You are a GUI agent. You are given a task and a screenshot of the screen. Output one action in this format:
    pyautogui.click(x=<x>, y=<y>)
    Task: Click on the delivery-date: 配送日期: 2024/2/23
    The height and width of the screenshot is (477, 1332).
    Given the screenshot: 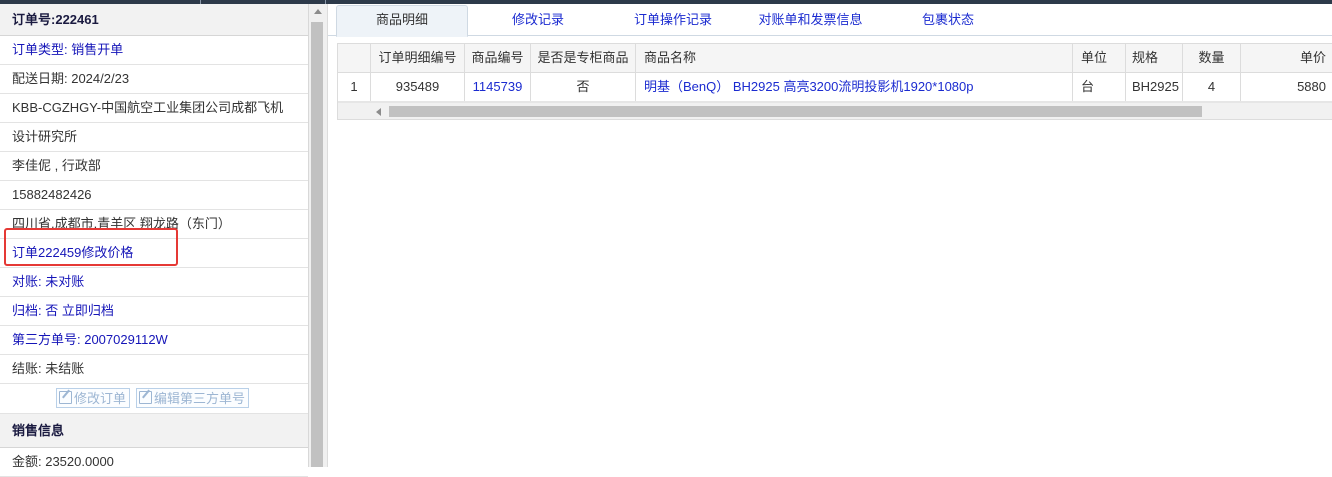 What is the action you would take?
    pyautogui.click(x=154, y=79)
    